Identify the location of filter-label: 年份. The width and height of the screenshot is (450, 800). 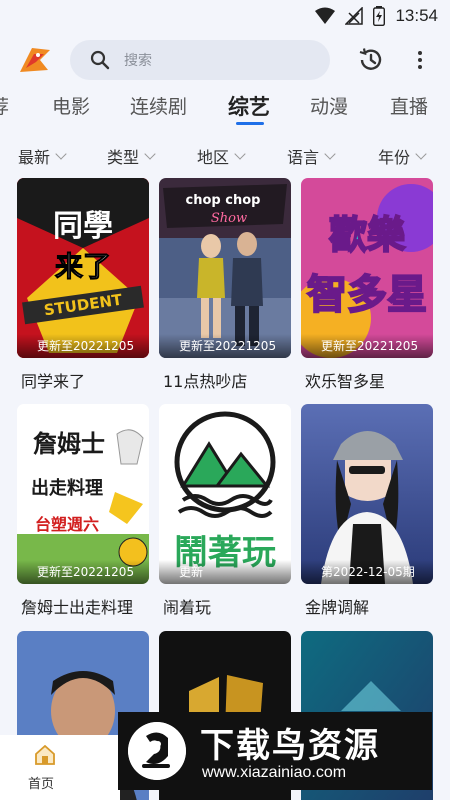
(394, 157).